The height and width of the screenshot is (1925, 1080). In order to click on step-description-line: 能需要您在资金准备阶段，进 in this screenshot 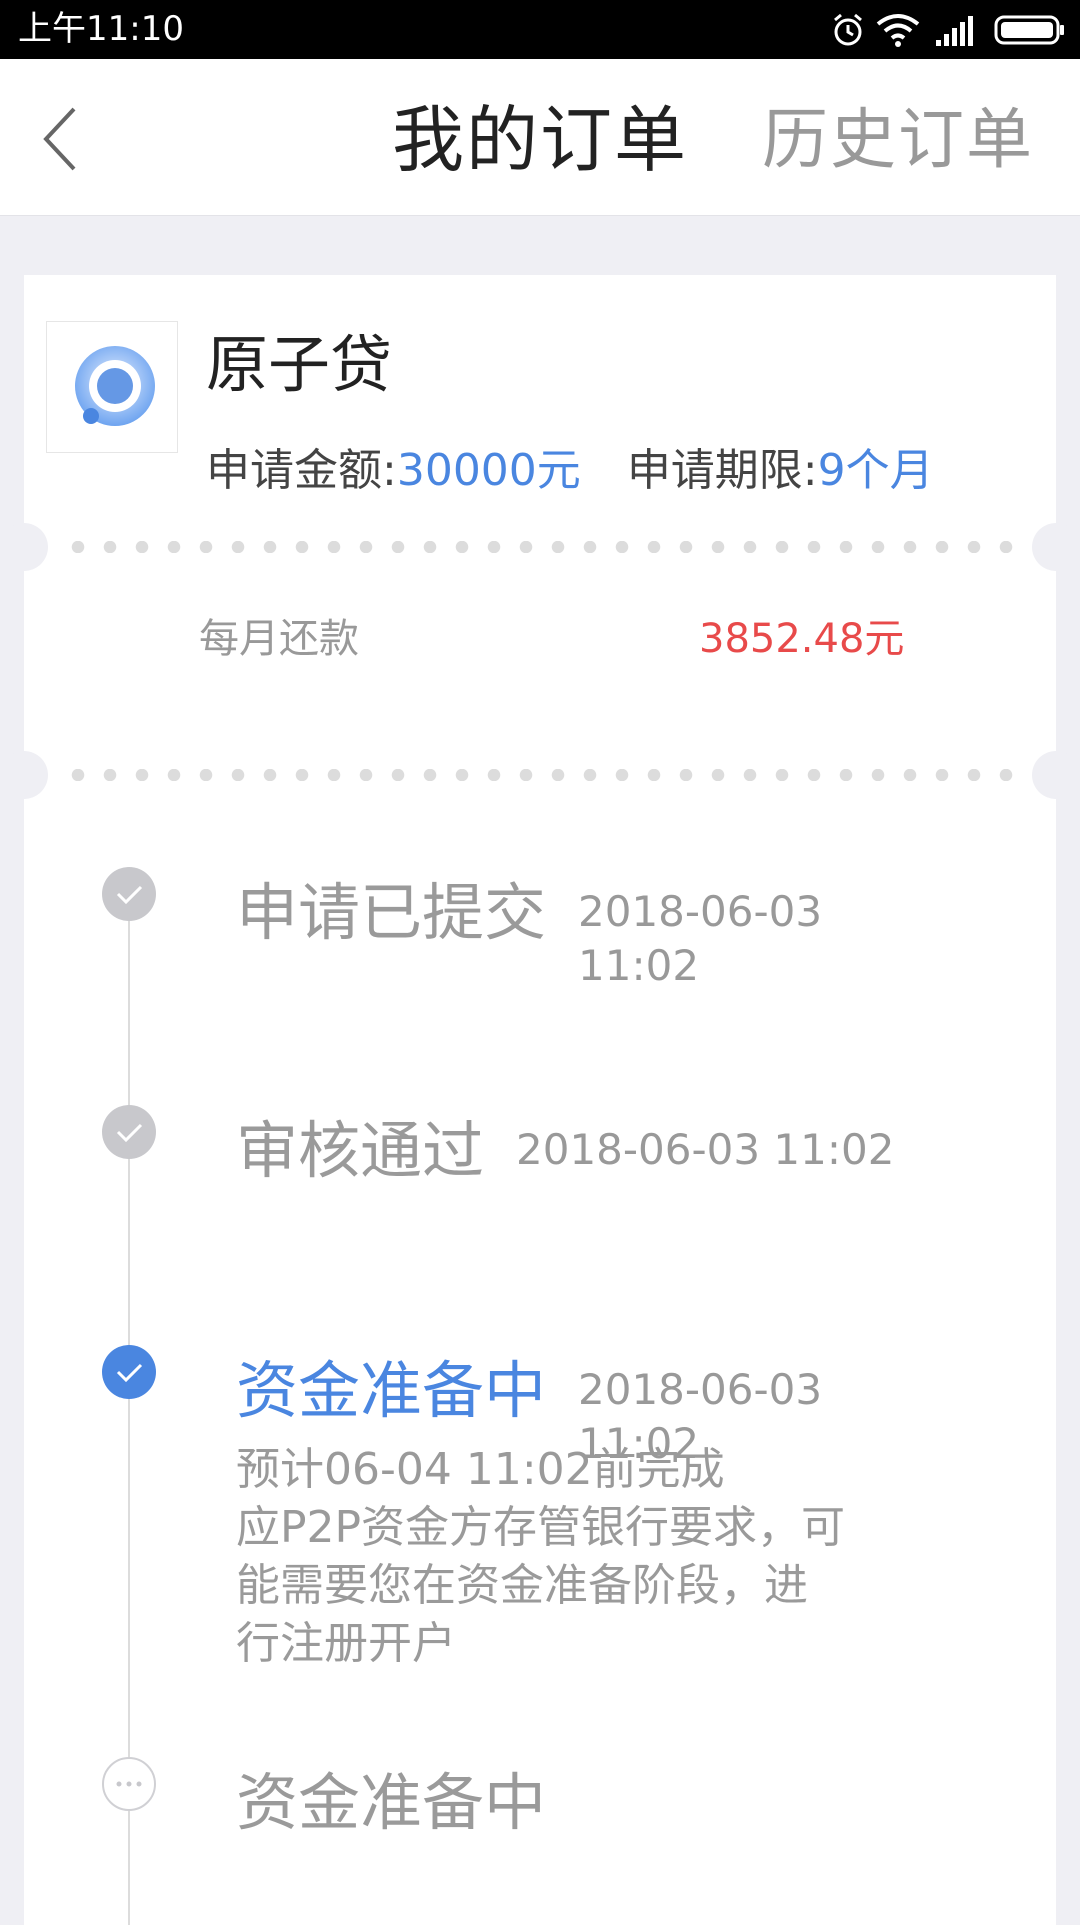, I will do `click(522, 1585)`.